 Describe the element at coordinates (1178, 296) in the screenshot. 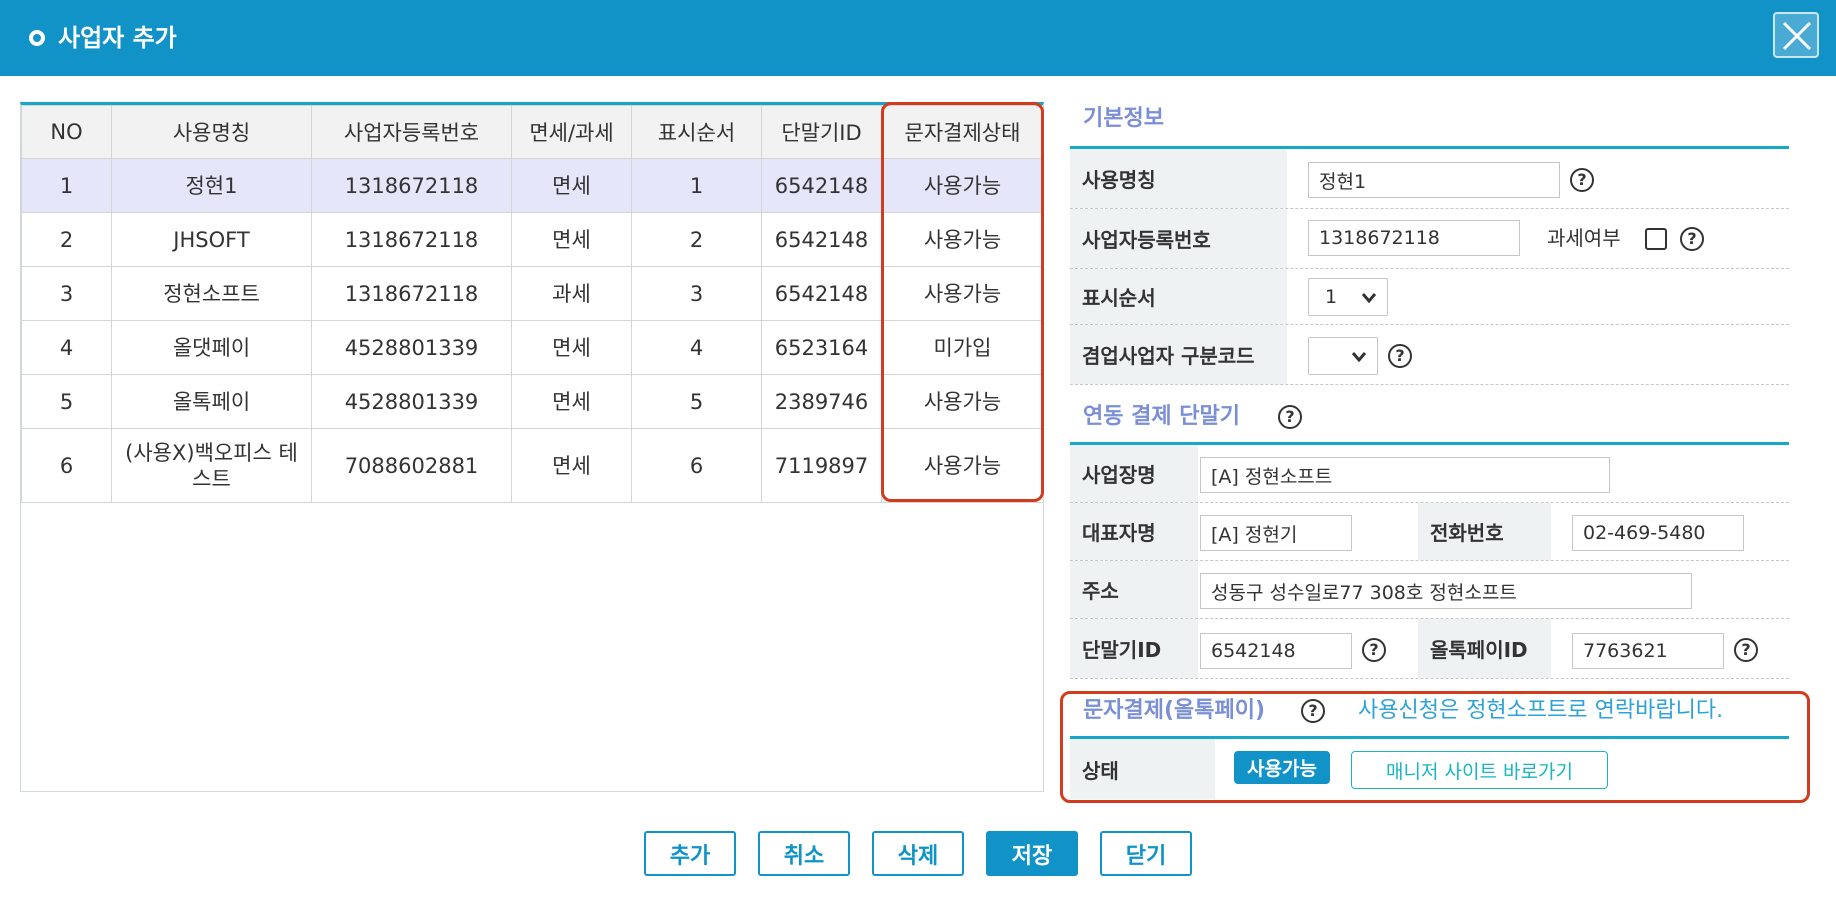

I see `order-label: 표시순서` at that location.